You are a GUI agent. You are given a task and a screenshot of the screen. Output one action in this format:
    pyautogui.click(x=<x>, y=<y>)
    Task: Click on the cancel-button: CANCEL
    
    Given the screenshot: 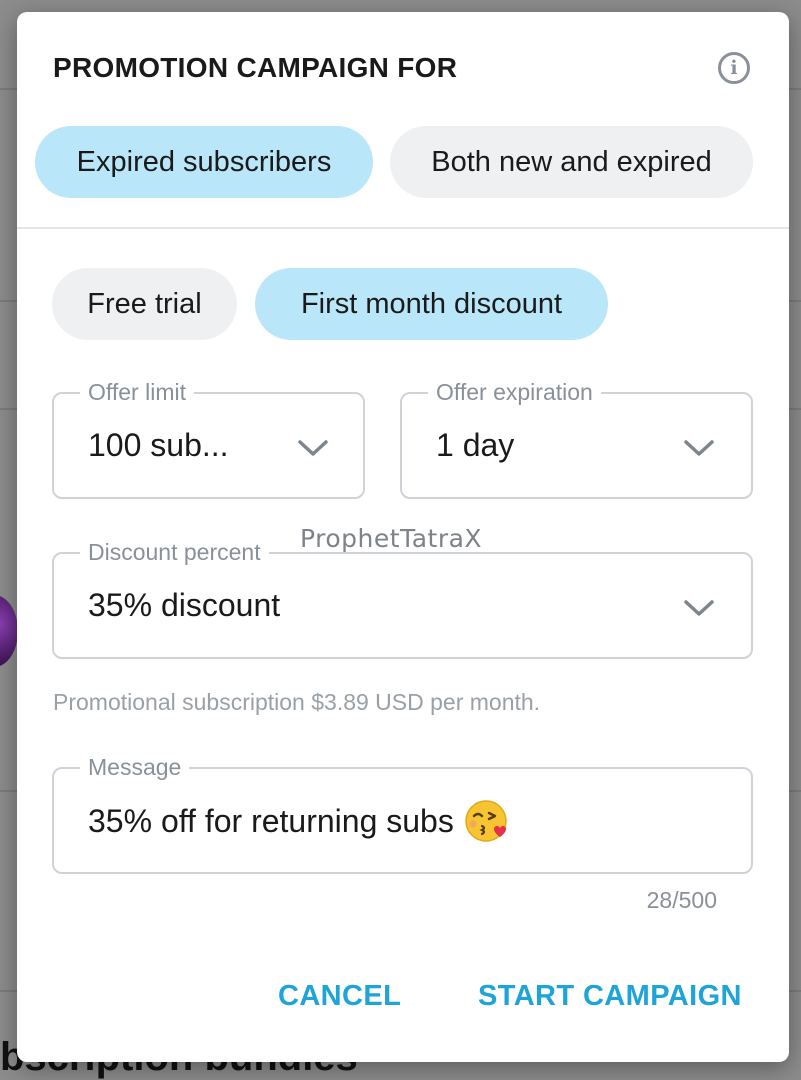 What is the action you would take?
    pyautogui.click(x=339, y=996)
    